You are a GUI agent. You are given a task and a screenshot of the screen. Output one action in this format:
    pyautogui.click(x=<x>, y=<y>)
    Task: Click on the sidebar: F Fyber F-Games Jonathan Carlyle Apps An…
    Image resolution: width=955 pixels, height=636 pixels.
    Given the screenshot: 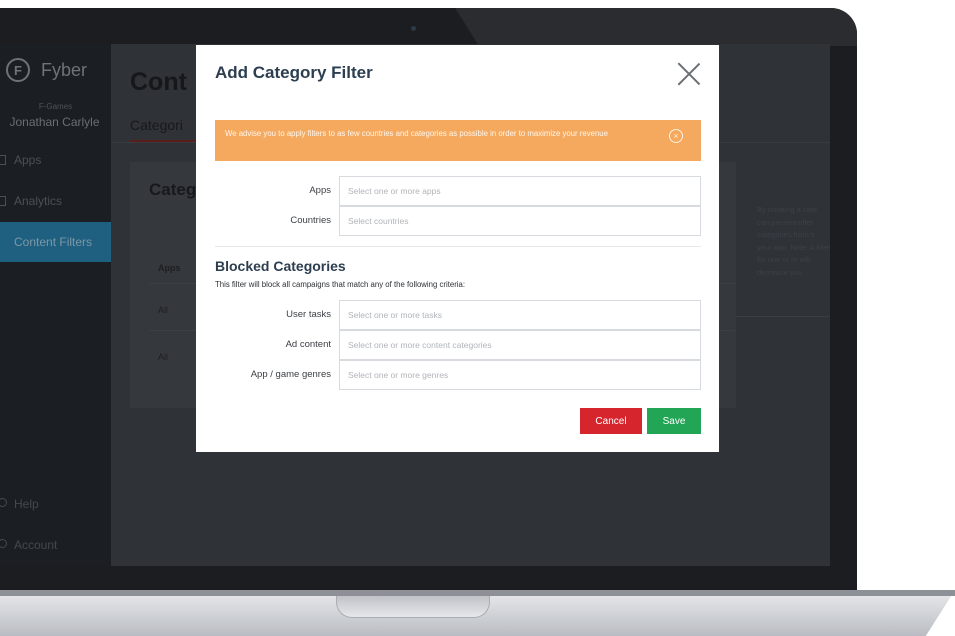 What is the action you would take?
    pyautogui.click(x=55, y=305)
    